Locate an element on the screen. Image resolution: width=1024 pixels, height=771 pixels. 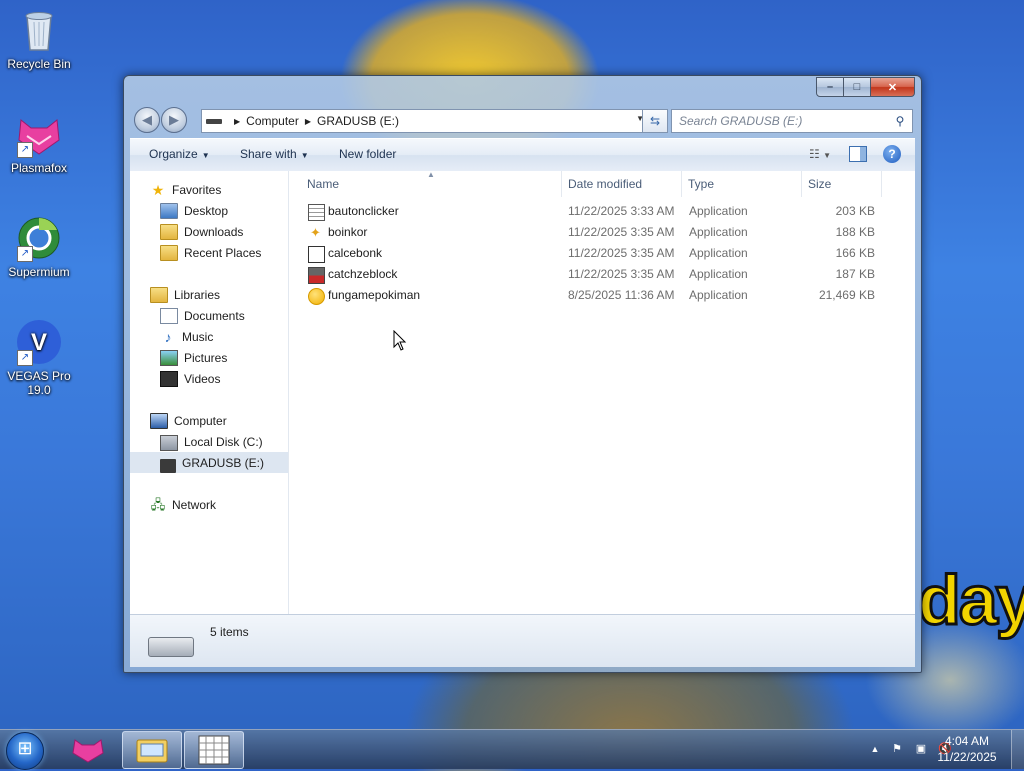
close-button: ✕ is located at coordinates (892, 87).